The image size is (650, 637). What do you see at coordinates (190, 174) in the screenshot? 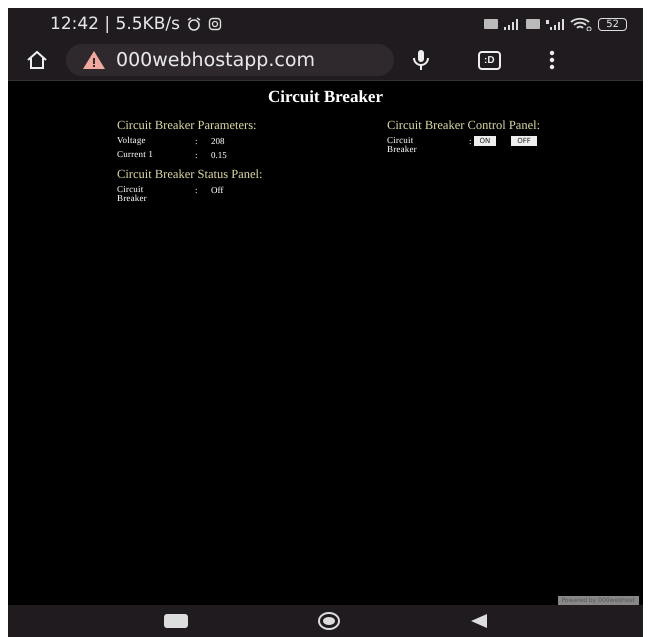
I see `section-heading: Circuit Breaker Status Panel:` at bounding box center [190, 174].